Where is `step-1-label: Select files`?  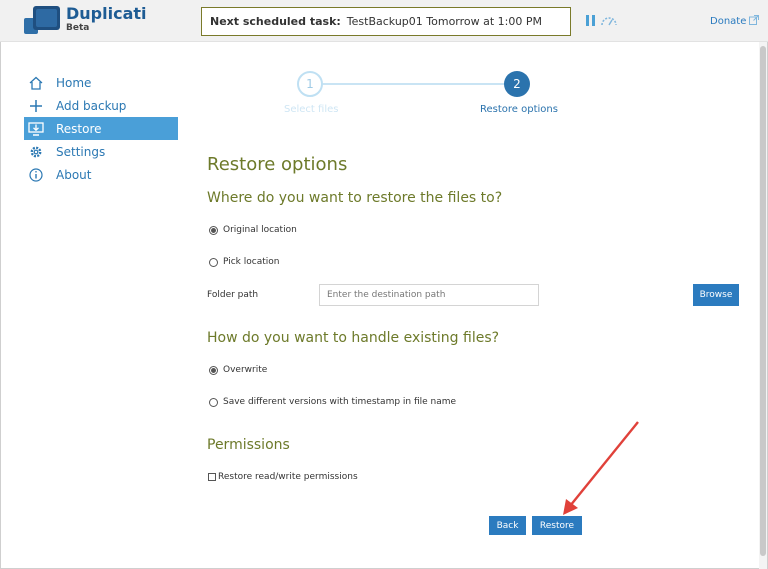 step-1-label: Select files is located at coordinates (311, 109).